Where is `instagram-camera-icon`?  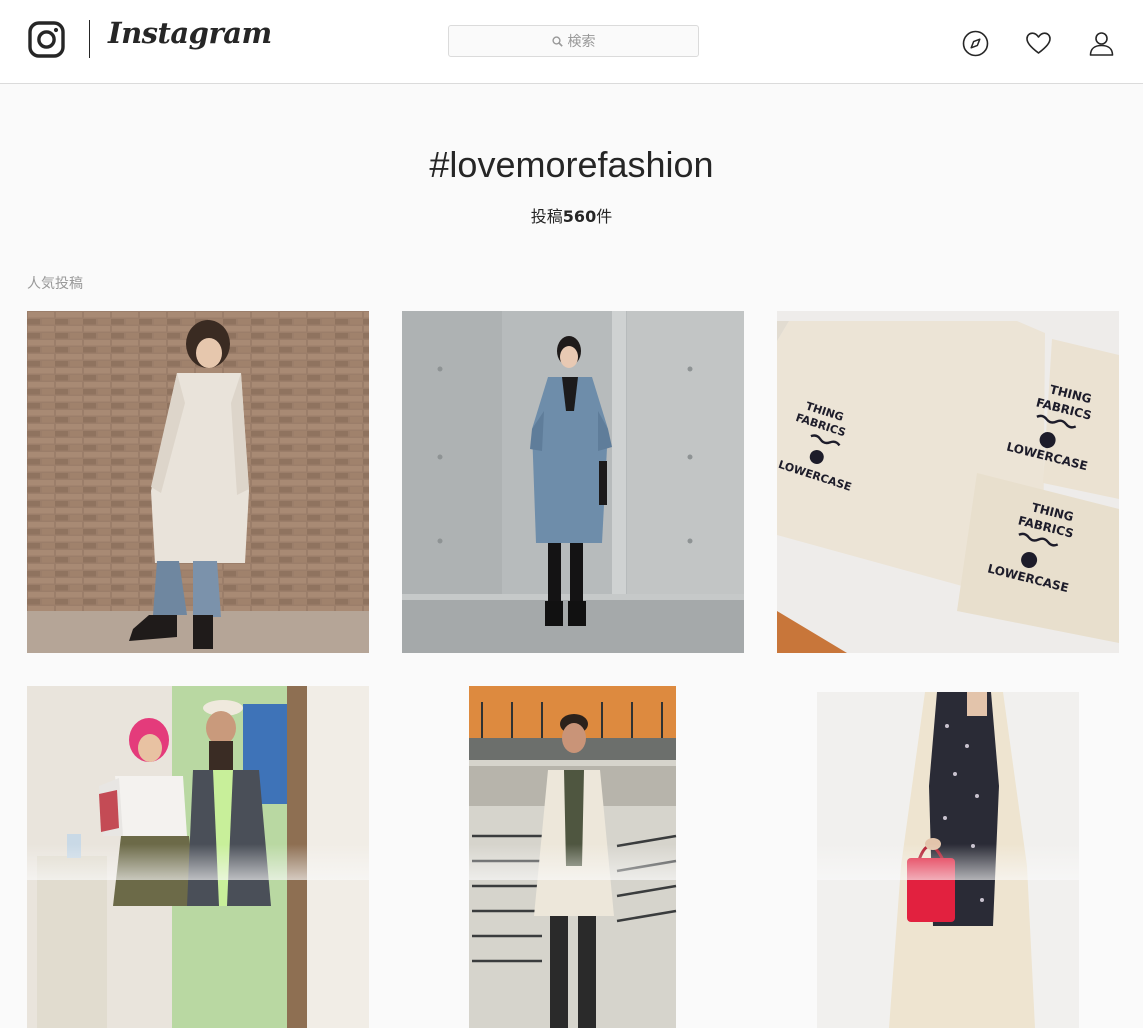
instagram-camera-icon is located at coordinates (46, 39).